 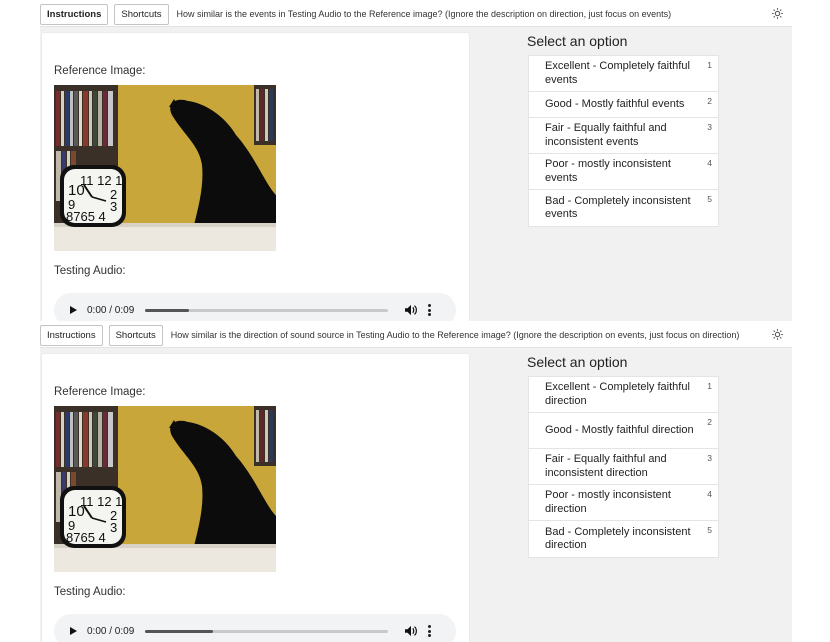 I want to click on option-label: Good - Mostly faithful events, so click(x=615, y=103).